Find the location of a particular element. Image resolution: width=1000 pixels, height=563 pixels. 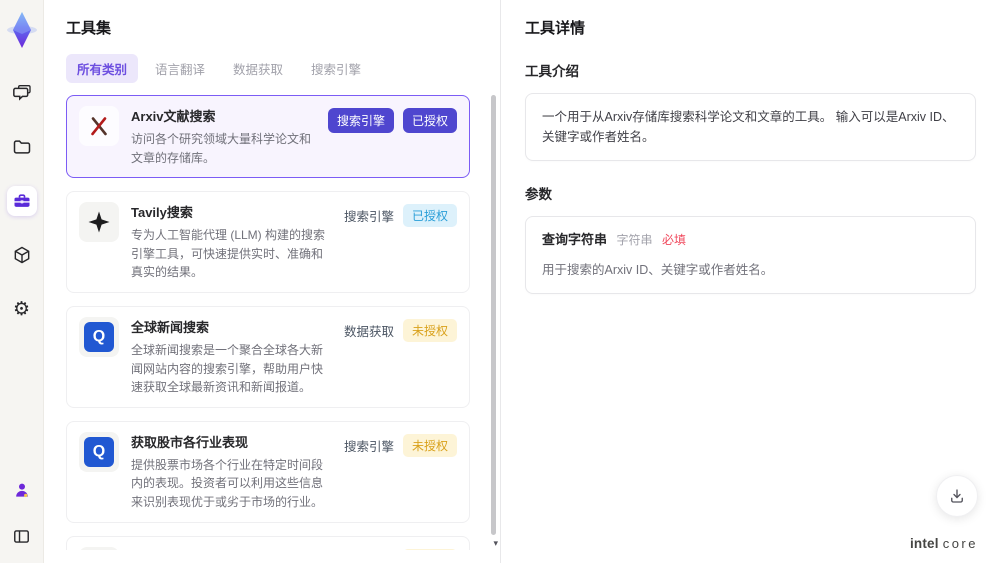

parameter-header: 查询字符串 字符串 必填 is located at coordinates (750, 240).